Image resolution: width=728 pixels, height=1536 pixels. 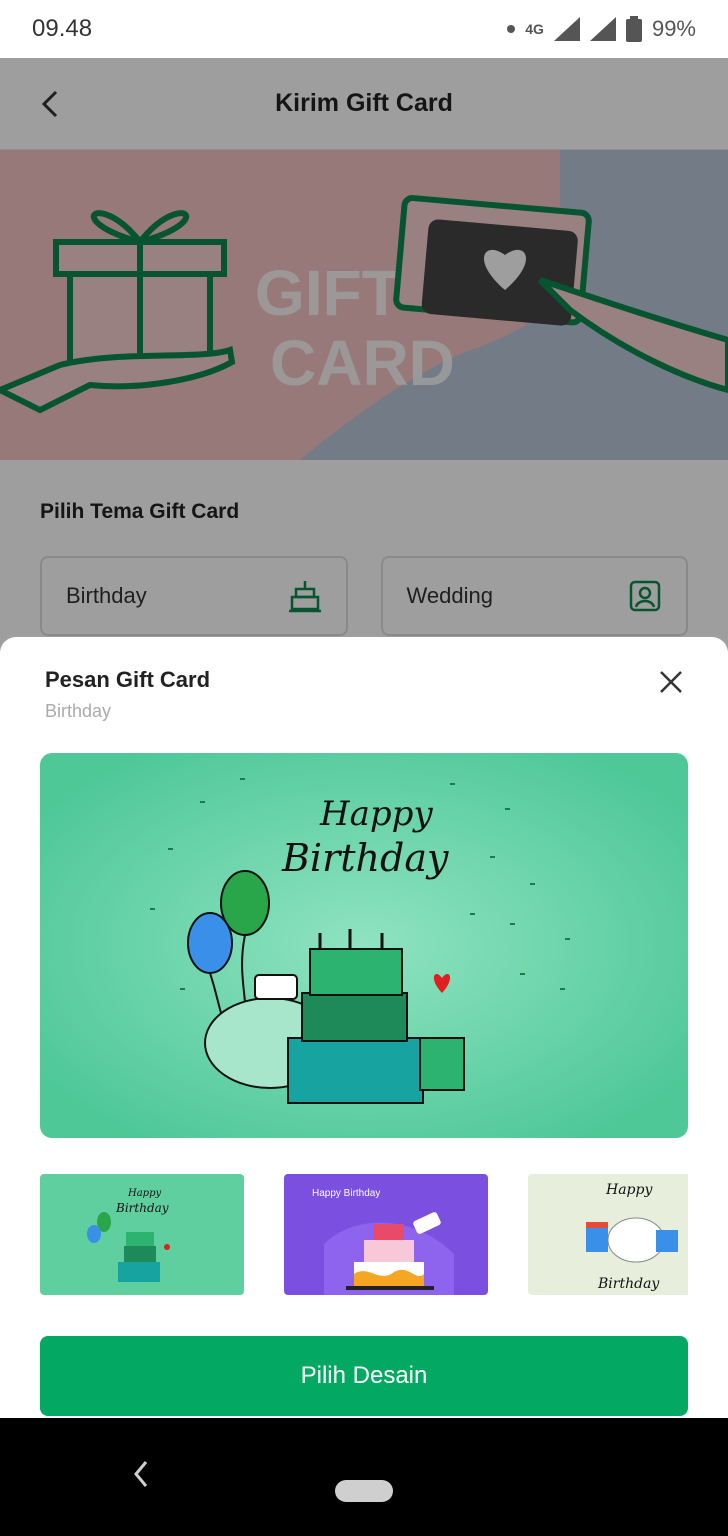 What do you see at coordinates (534, 29) in the screenshot?
I see `network-type: 4G` at bounding box center [534, 29].